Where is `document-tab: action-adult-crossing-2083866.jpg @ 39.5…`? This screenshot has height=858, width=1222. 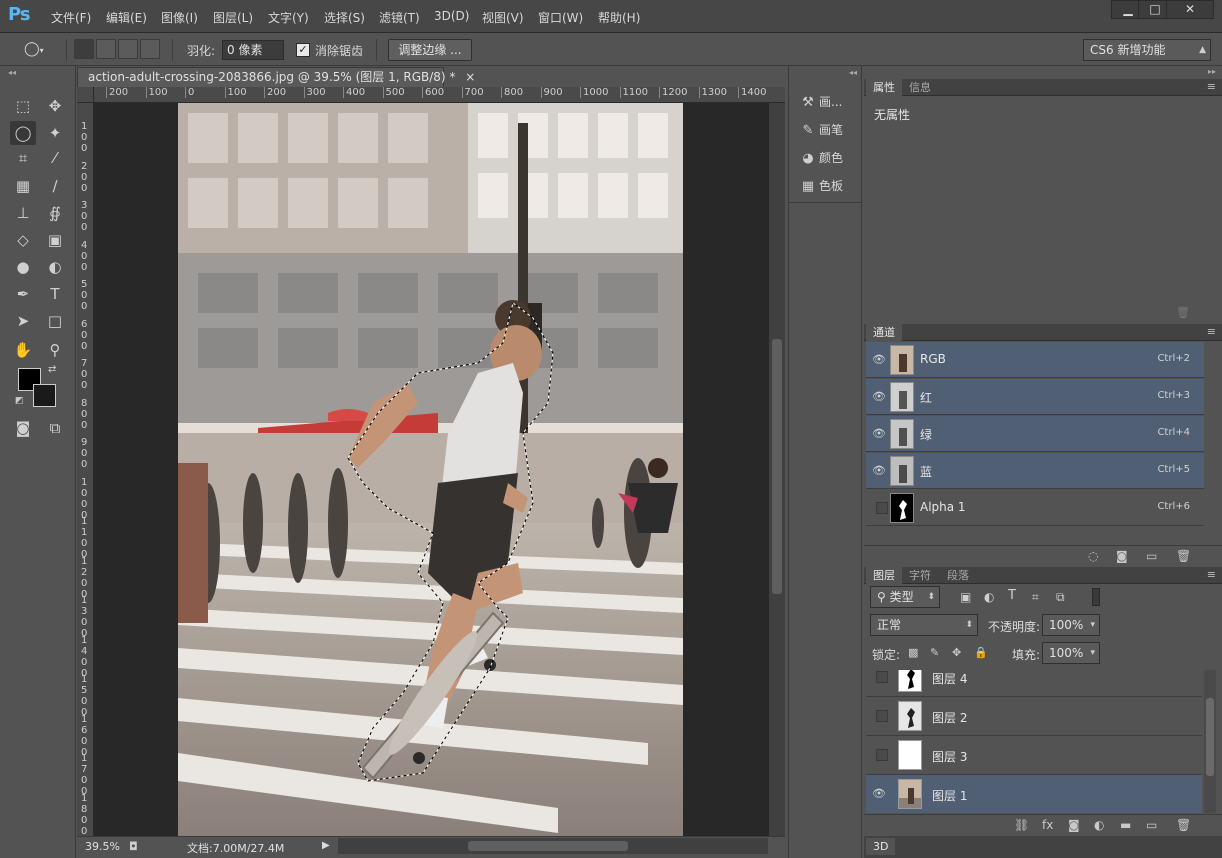 document-tab: action-adult-crossing-2083866.jpg @ 39.5… is located at coordinates (276, 77).